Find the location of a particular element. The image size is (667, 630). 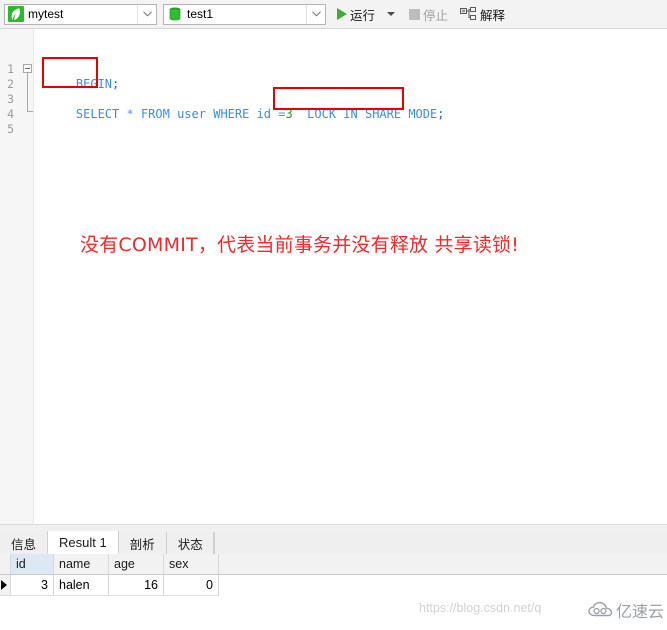

row-selector is located at coordinates (5, 585).